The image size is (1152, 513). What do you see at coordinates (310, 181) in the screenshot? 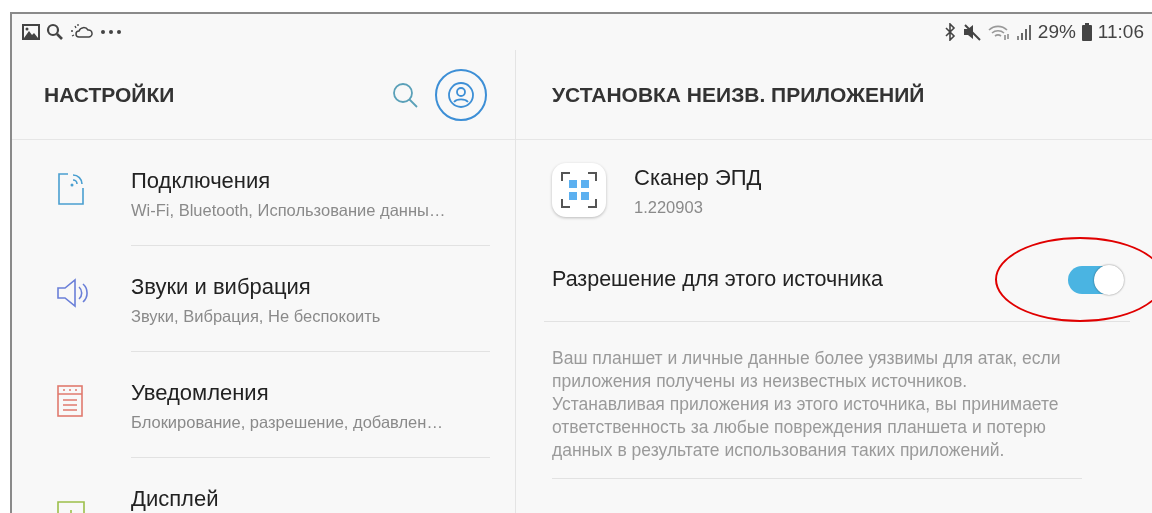
I see `menu-item-title: Подключения` at bounding box center [310, 181].